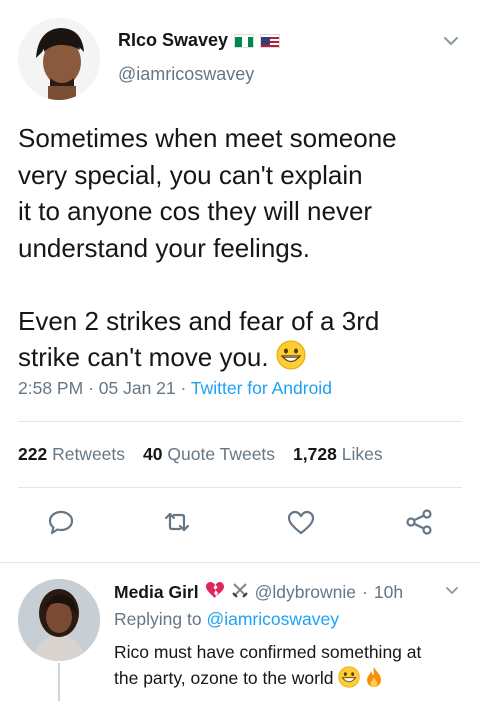  I want to click on tweet-time: 2:58 PM, so click(50, 388).